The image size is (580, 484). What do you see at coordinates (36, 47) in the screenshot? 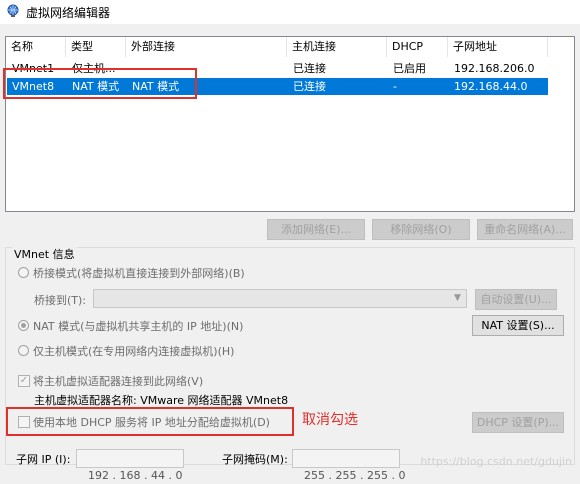
I see `col-header-name: 名称` at bounding box center [36, 47].